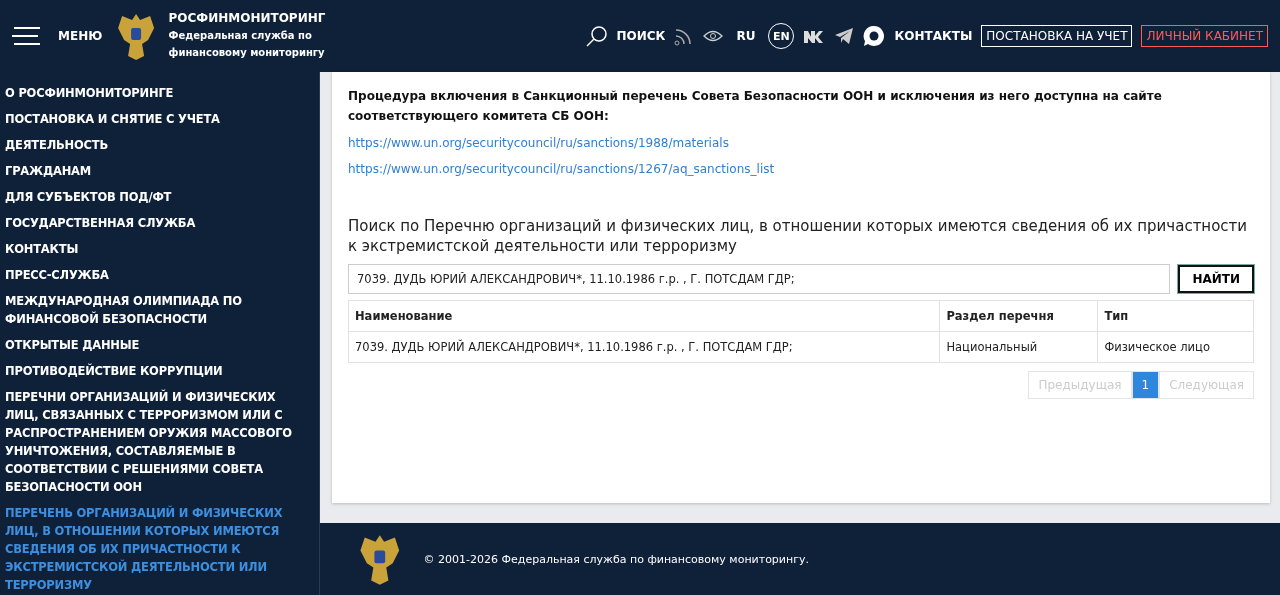 This screenshot has width=1280, height=595. I want to click on sidebar-item: ПРОТИВОДЕЙСТВИЕ КОРРУПЦИИ, so click(152, 371).